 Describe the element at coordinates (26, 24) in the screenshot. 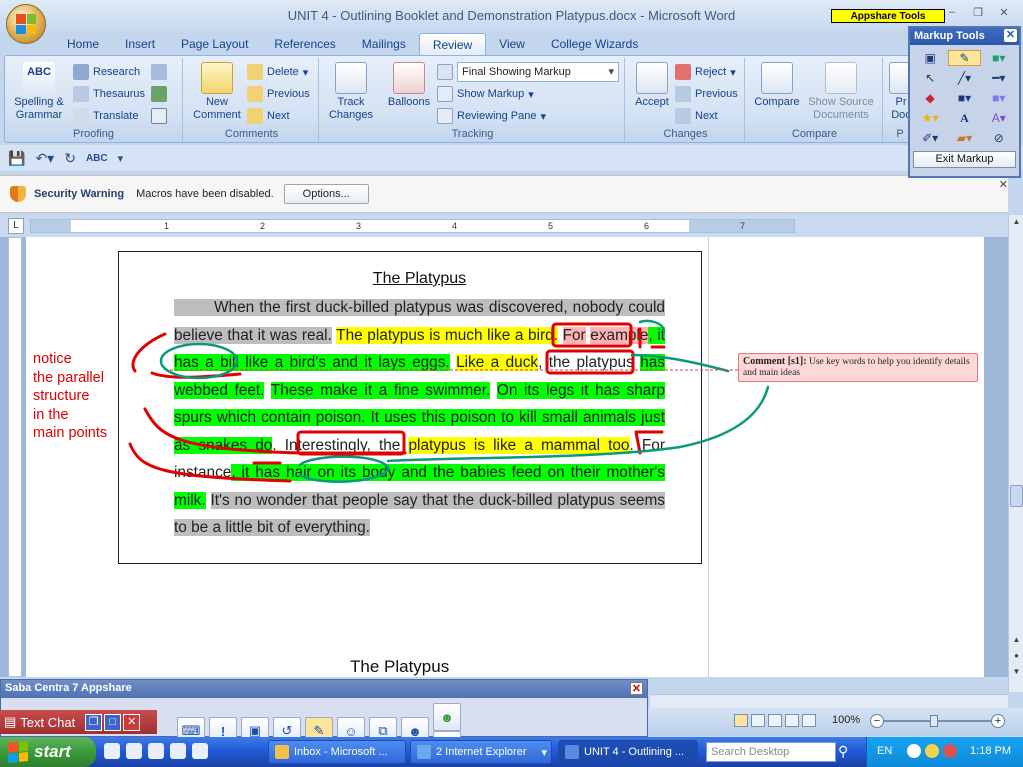

I see `office-button` at that location.